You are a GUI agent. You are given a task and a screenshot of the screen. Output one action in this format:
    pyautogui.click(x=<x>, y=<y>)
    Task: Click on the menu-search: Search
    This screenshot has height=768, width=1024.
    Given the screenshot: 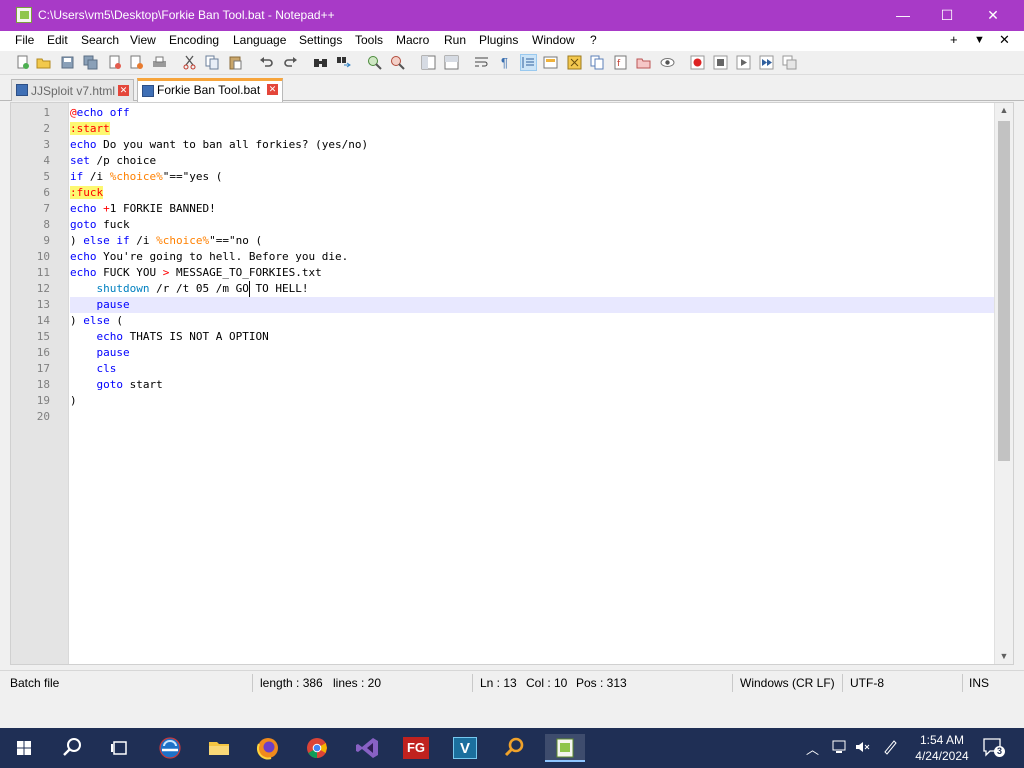 What is the action you would take?
    pyautogui.click(x=100, y=40)
    